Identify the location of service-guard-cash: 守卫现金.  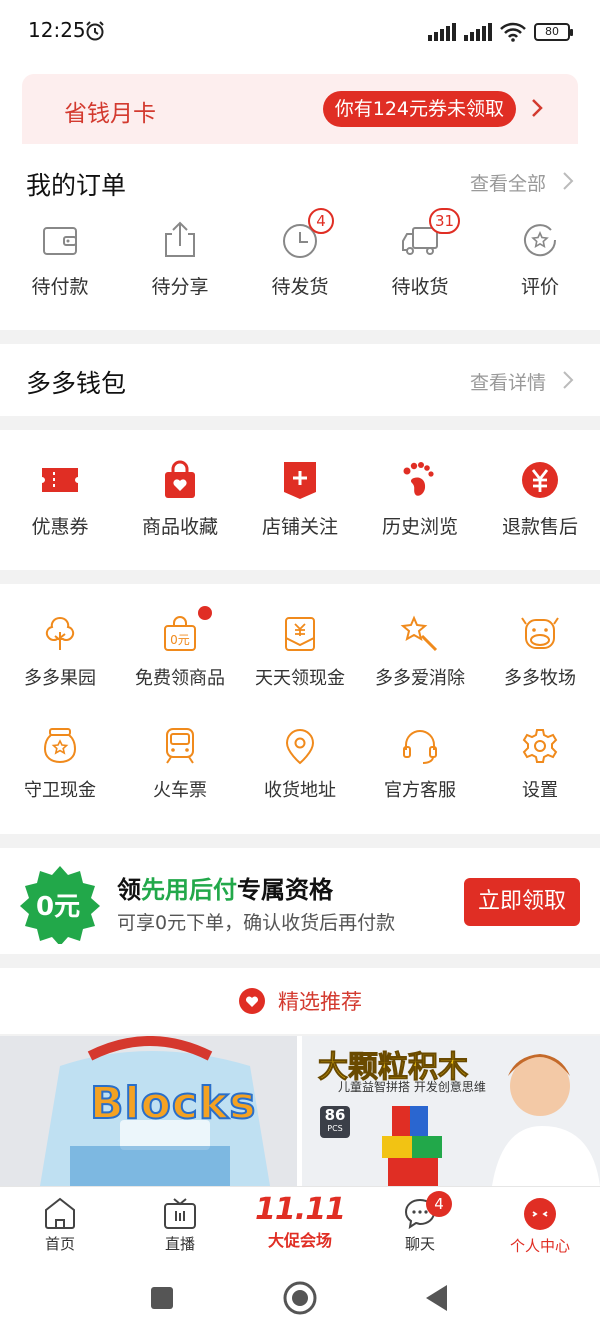
(60, 764).